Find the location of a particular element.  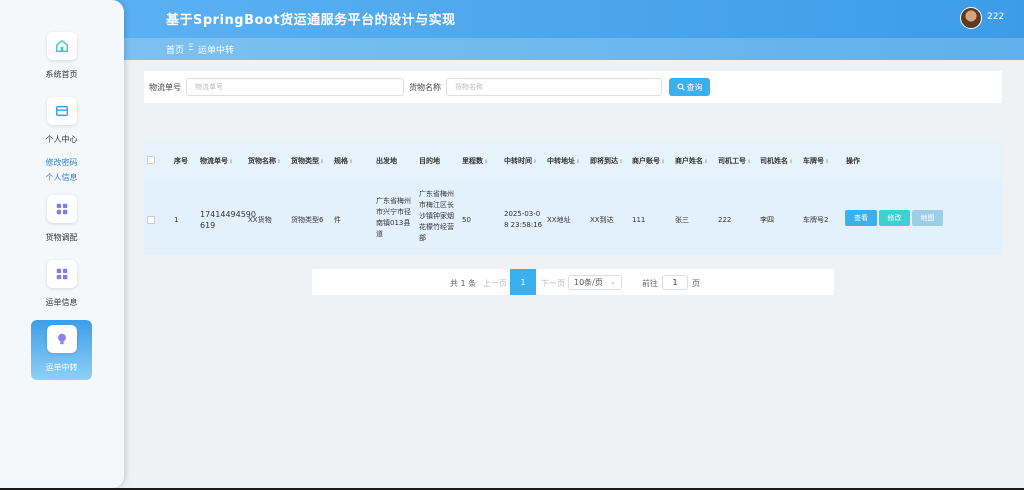

pagination: 共 1 条 上一页 1 下一页 10条/页 ⌄ 前往 1 页 is located at coordinates (573, 282).